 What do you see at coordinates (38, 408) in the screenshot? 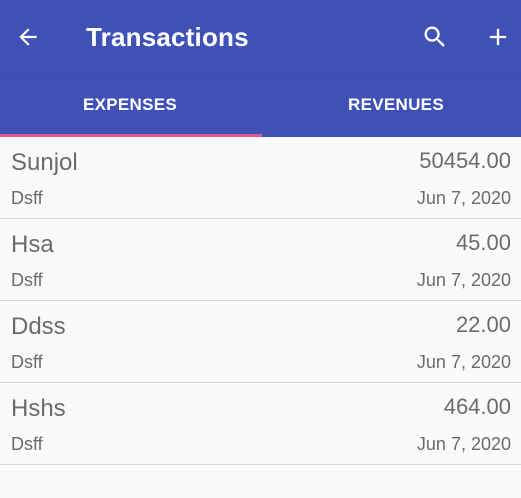
I see `transaction-name: Hshs` at bounding box center [38, 408].